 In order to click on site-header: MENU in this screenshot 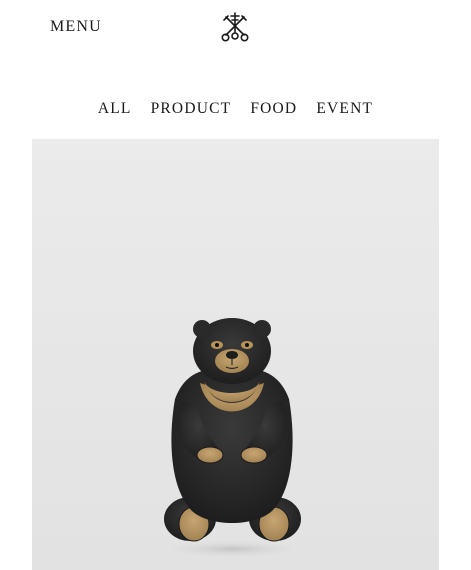, I will do `click(235, 35)`.